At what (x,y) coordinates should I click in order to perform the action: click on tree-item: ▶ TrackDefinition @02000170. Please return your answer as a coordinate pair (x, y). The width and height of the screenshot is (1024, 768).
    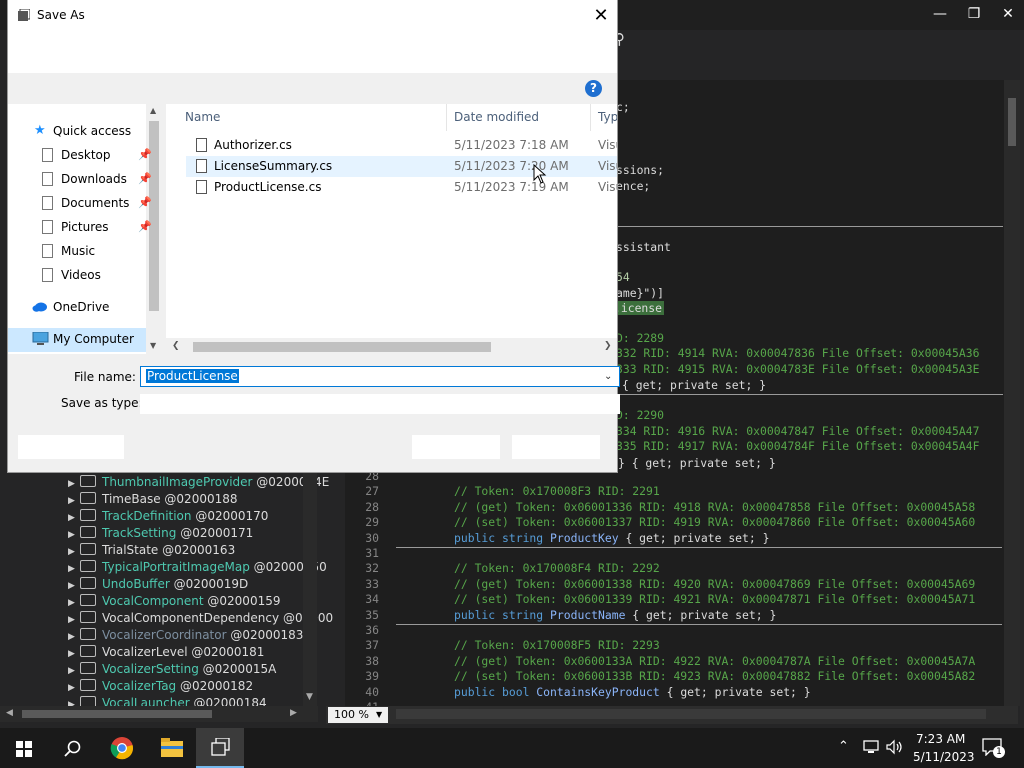
    Looking at the image, I should click on (168, 516).